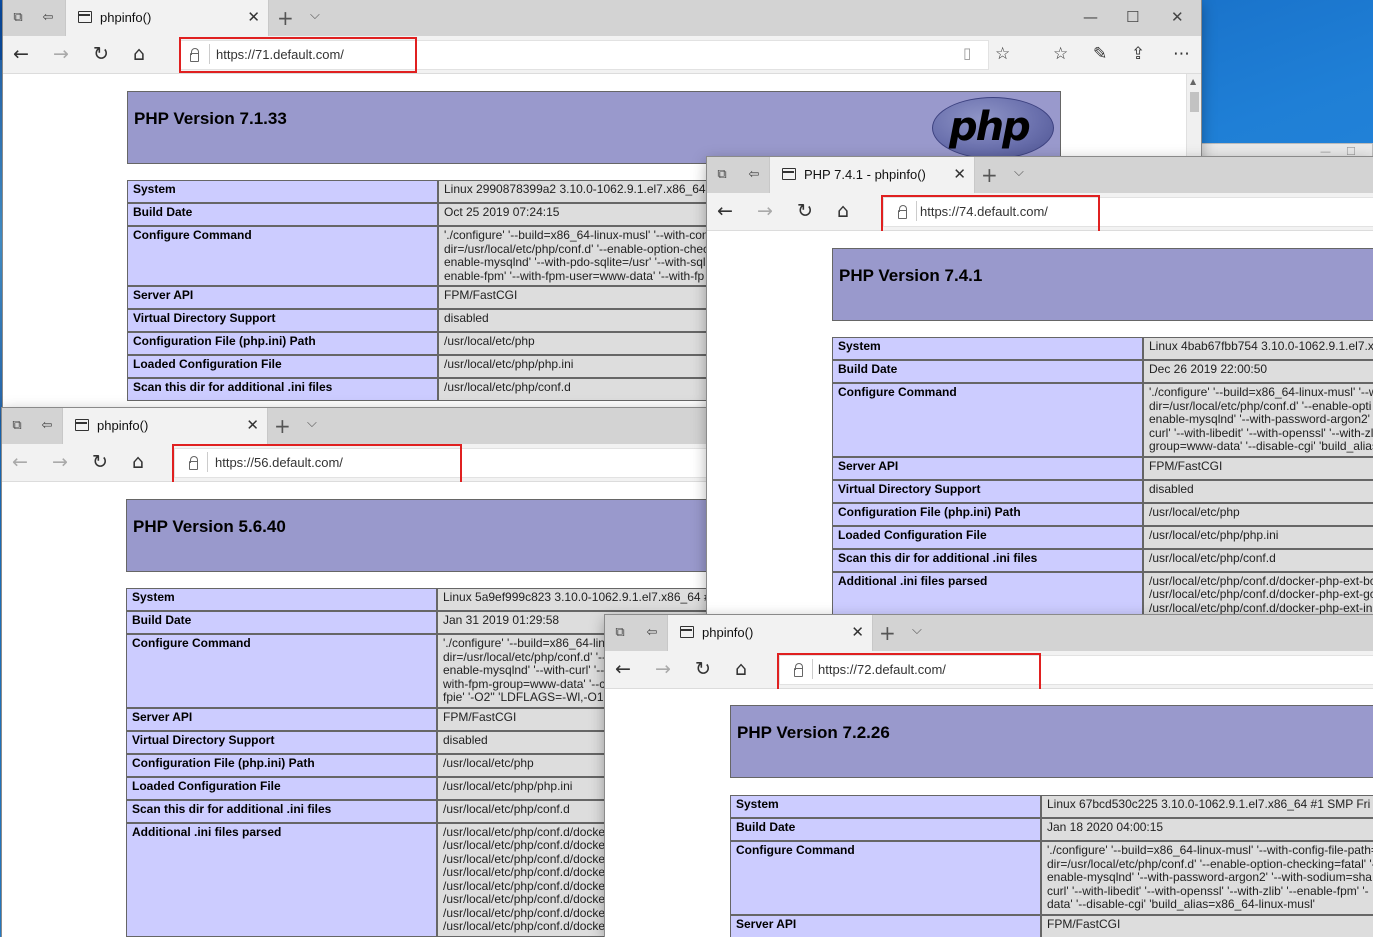 This screenshot has height=937, width=1373. Describe the element at coordinates (594, 127) in the screenshot. I see `php-version-header: PHP Version 7.1.33 php` at that location.